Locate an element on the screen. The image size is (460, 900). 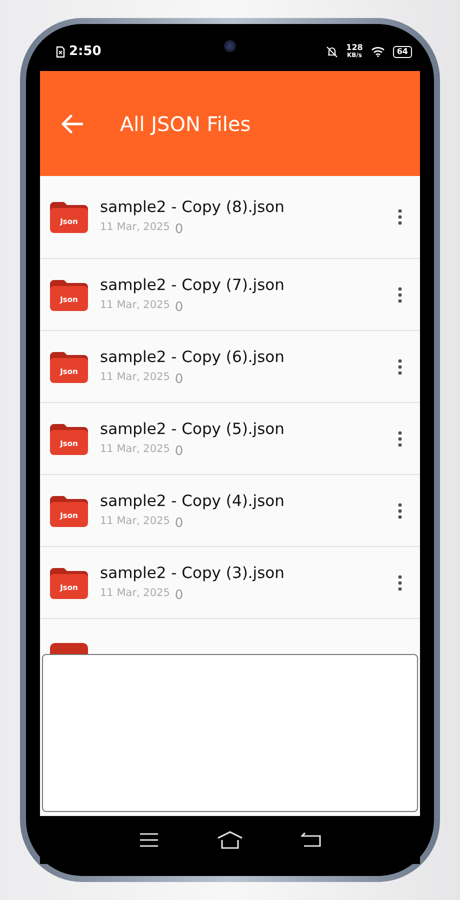
sim-icon is located at coordinates (60, 52).